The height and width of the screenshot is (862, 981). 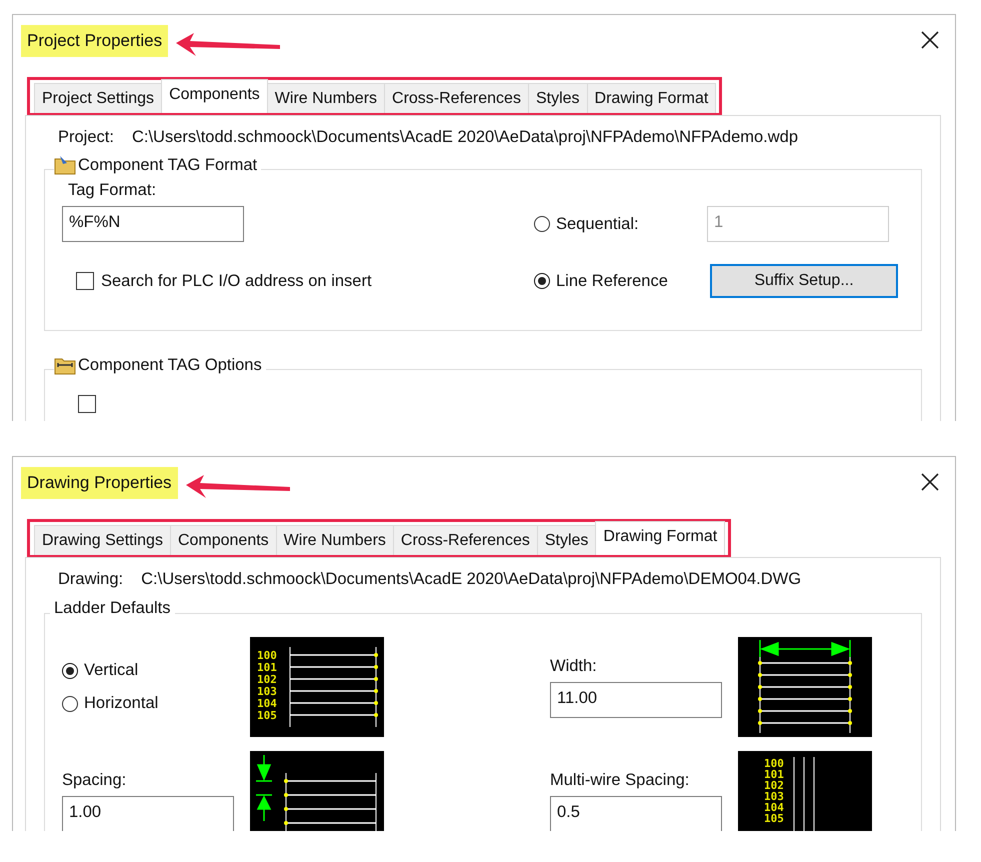 I want to click on field-label: Tag Format:, so click(x=113, y=190).